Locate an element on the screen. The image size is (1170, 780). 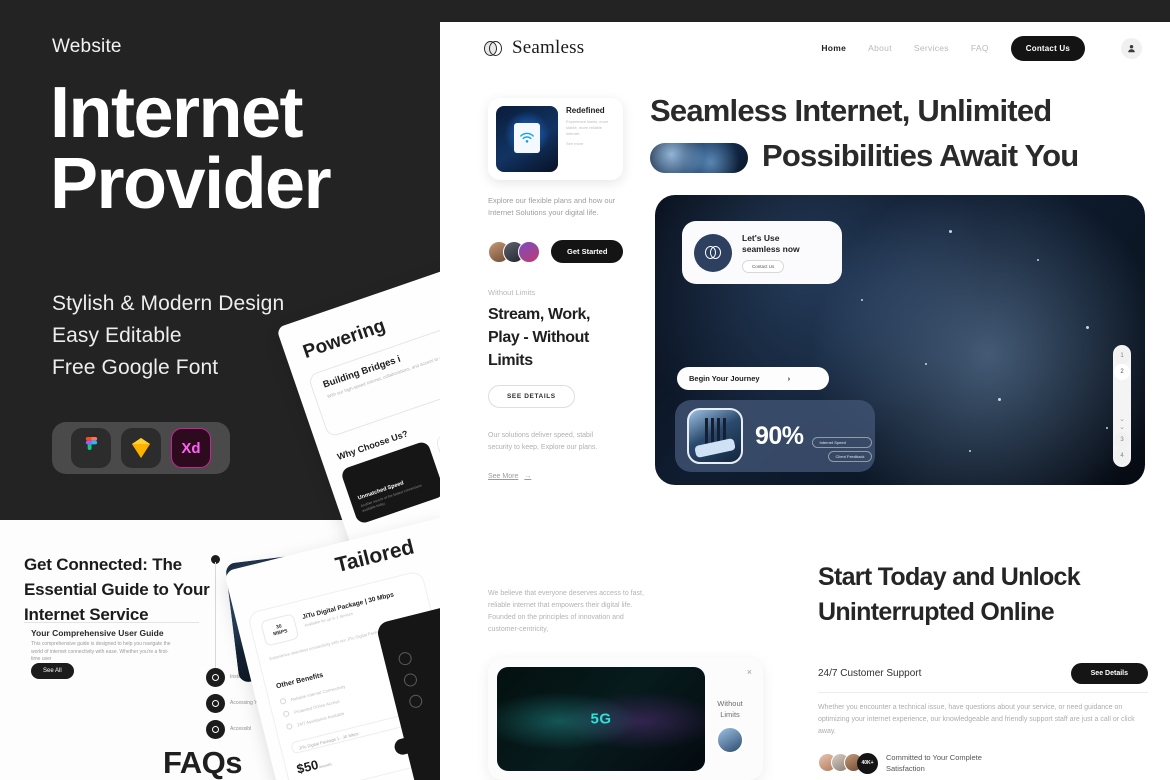
redefined-more-link: See more is located at coordinates (590, 144).